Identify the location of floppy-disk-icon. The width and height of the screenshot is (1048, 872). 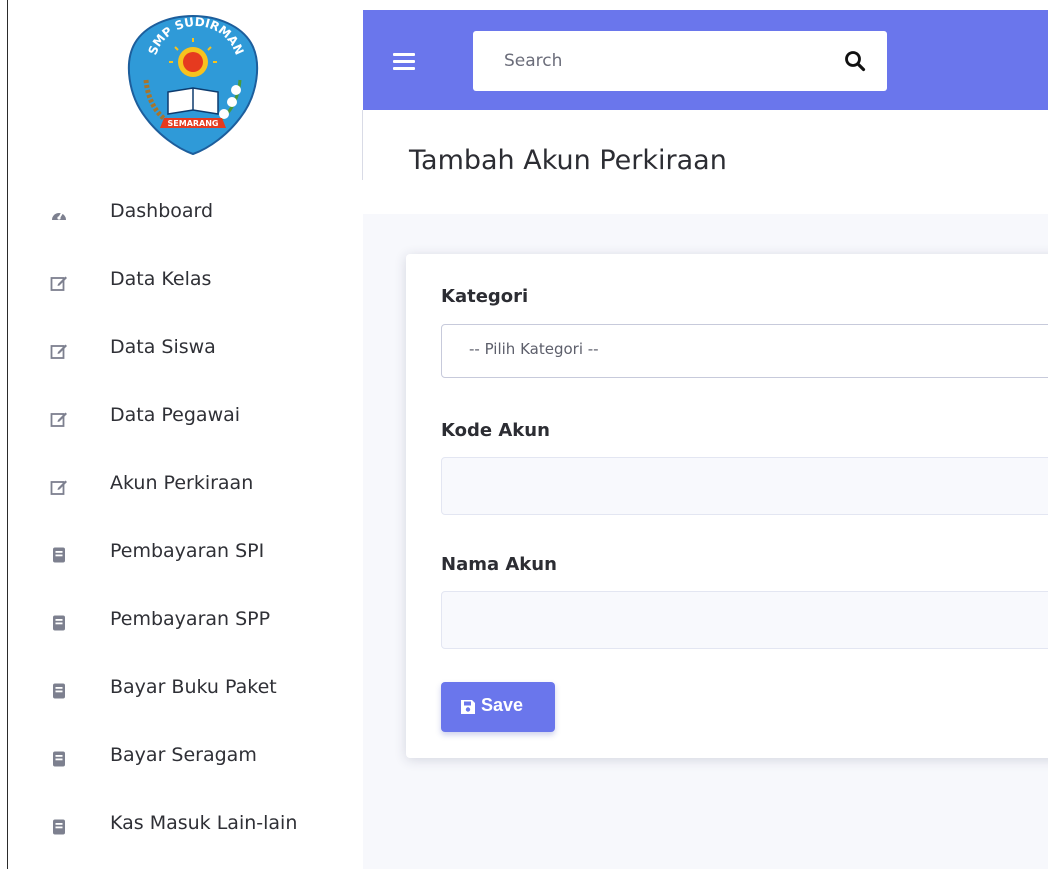
(468, 707).